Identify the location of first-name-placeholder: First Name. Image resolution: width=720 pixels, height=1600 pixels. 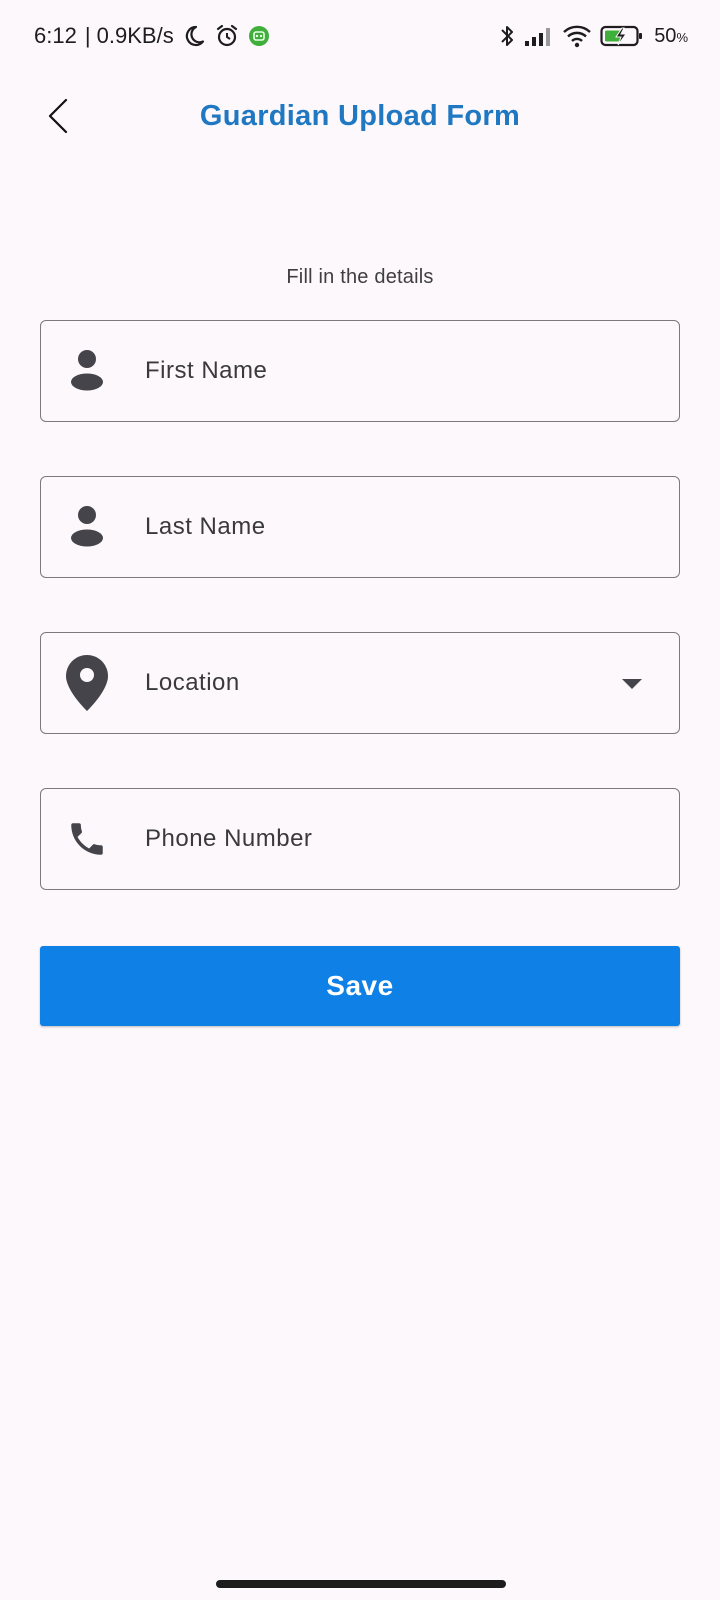
(206, 370).